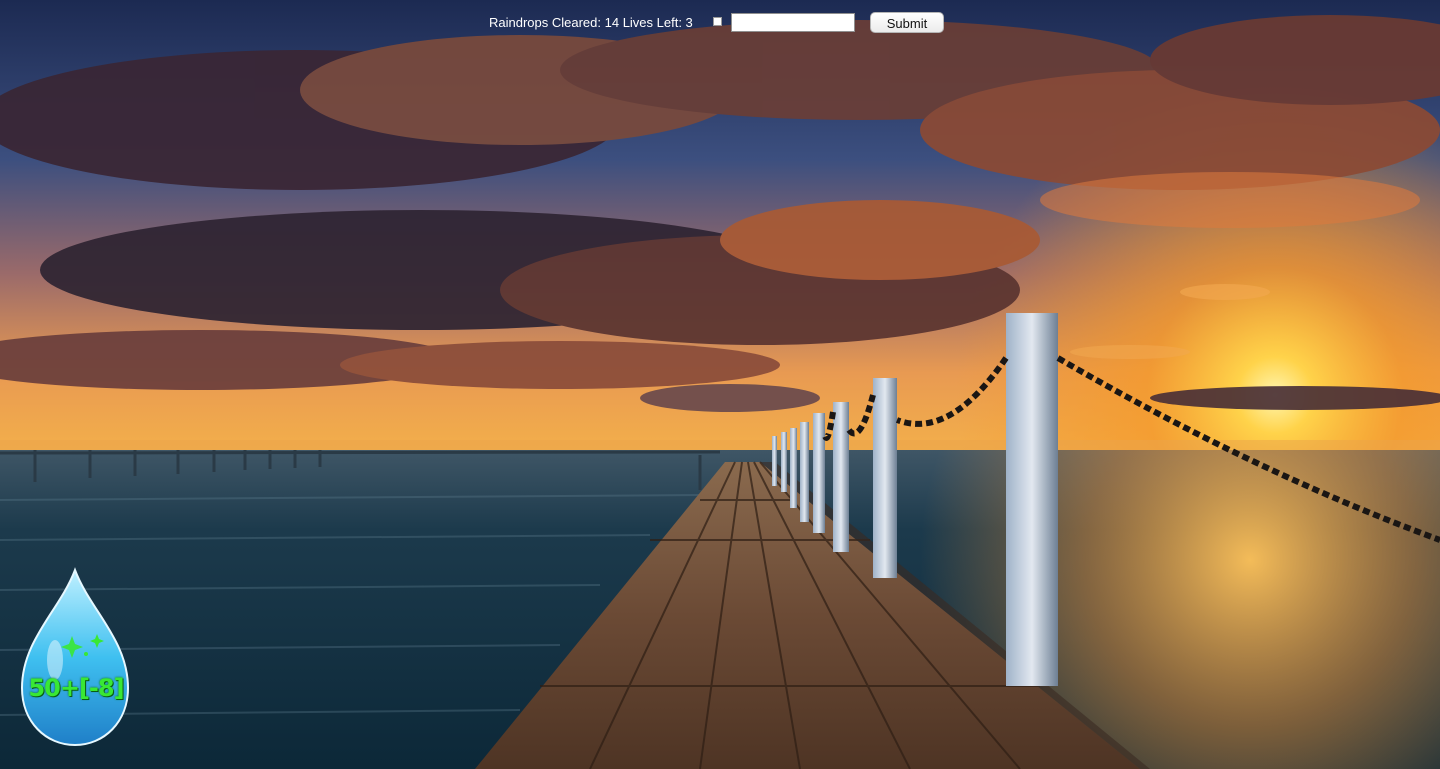 The height and width of the screenshot is (769, 1440). I want to click on falling-raindrop: 50+[-8], so click(76, 658).